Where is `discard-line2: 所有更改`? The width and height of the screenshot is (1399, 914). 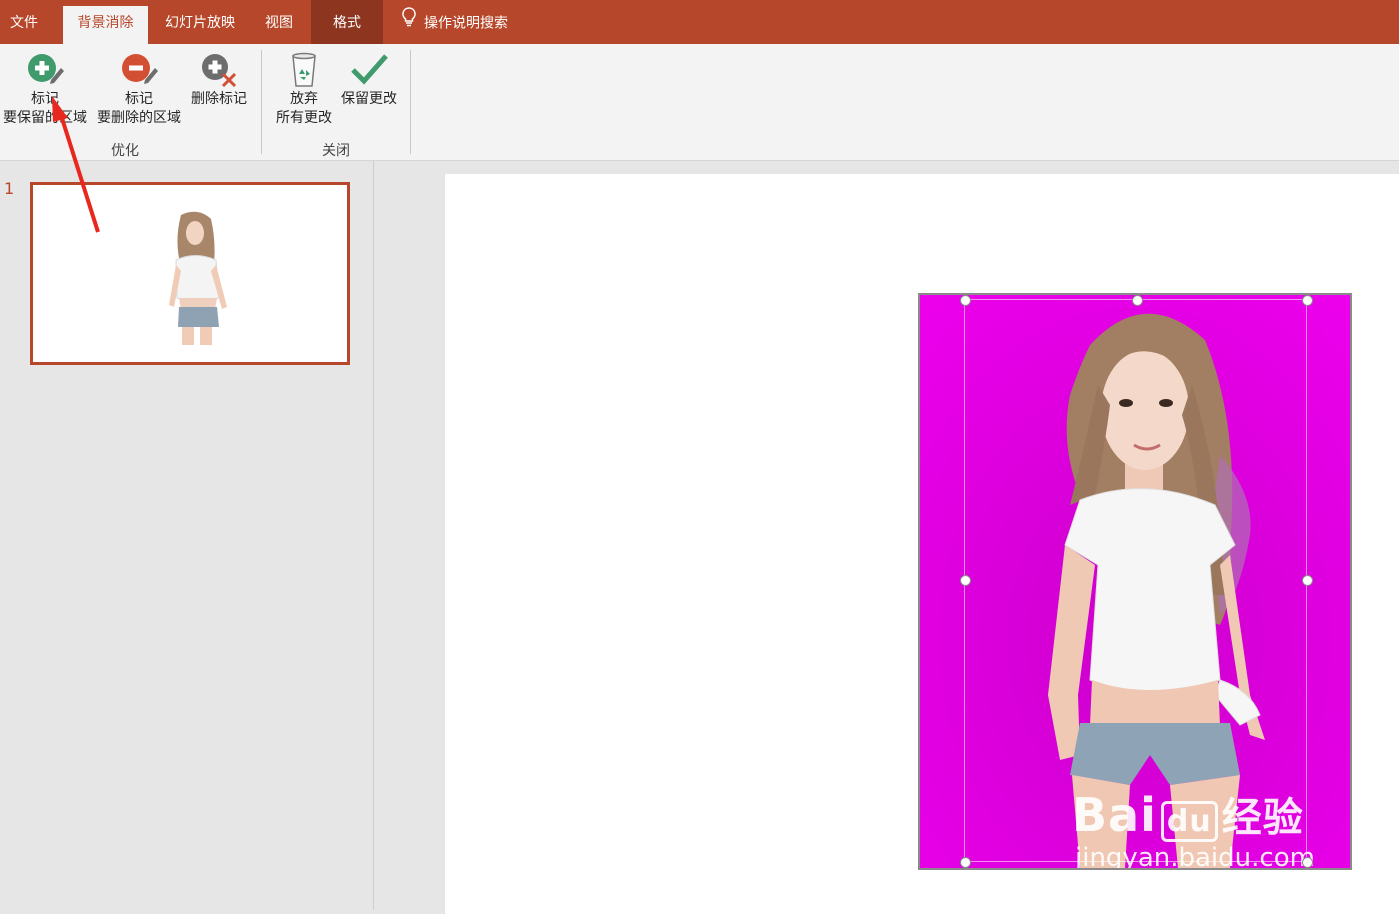 discard-line2: 所有更改 is located at coordinates (304, 118).